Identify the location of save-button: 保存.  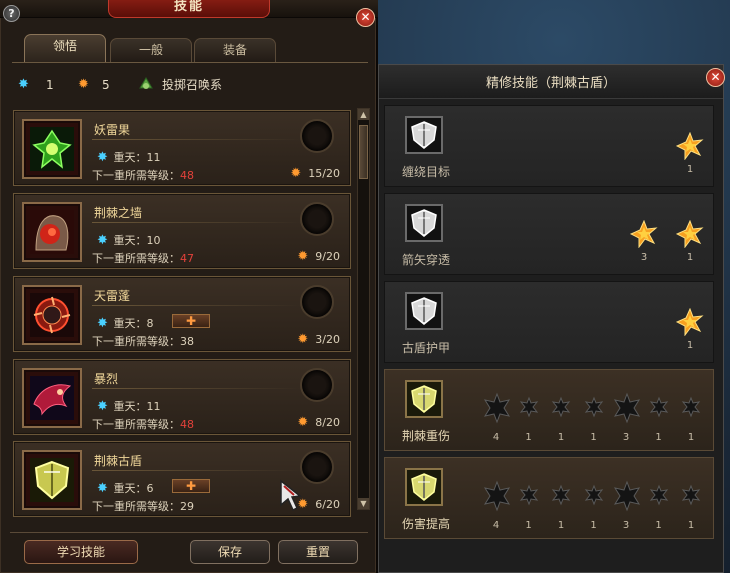
(230, 552).